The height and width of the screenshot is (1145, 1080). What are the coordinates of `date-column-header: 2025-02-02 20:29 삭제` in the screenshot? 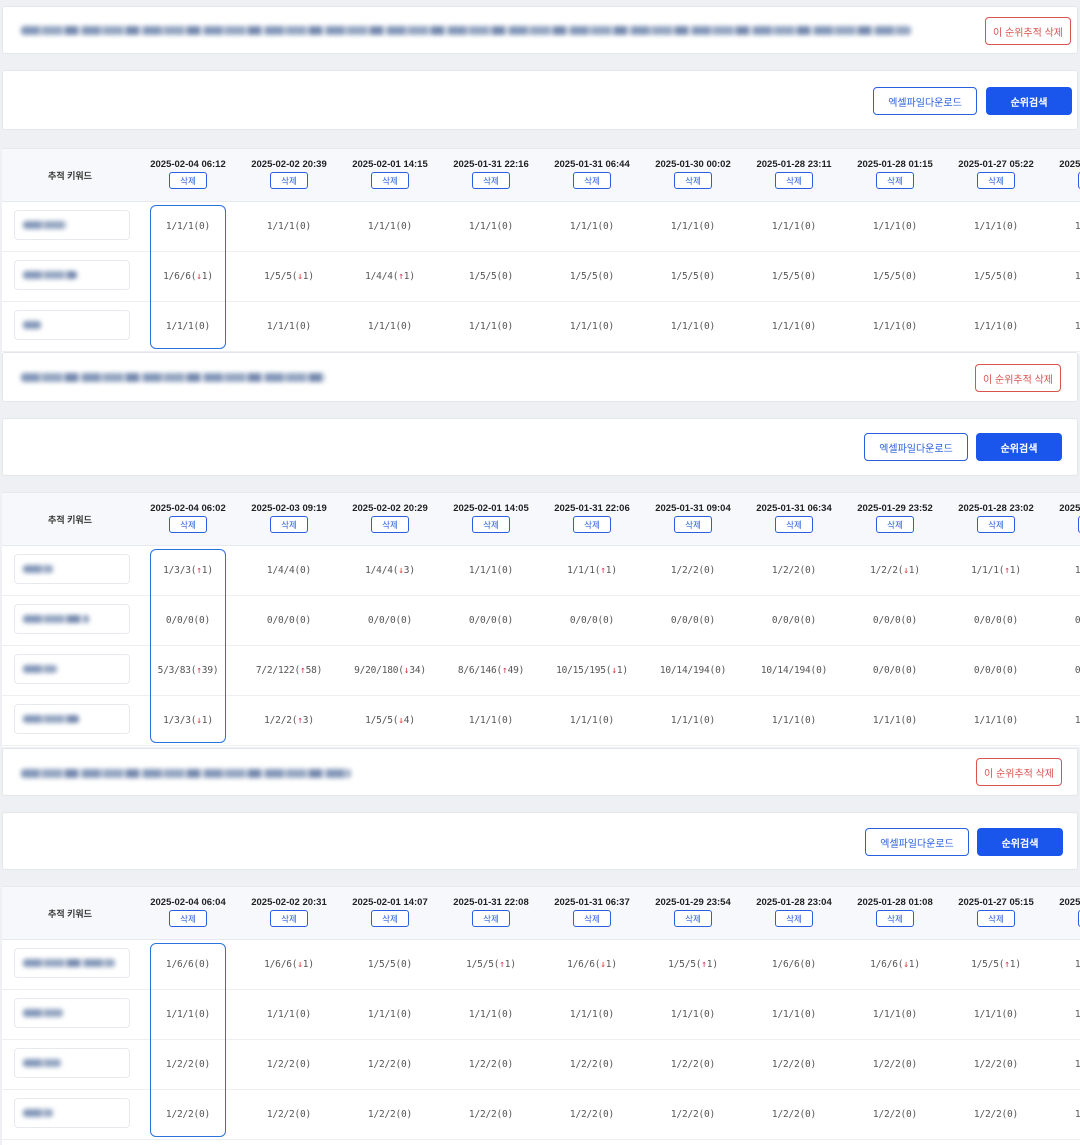 It's located at (390, 519).